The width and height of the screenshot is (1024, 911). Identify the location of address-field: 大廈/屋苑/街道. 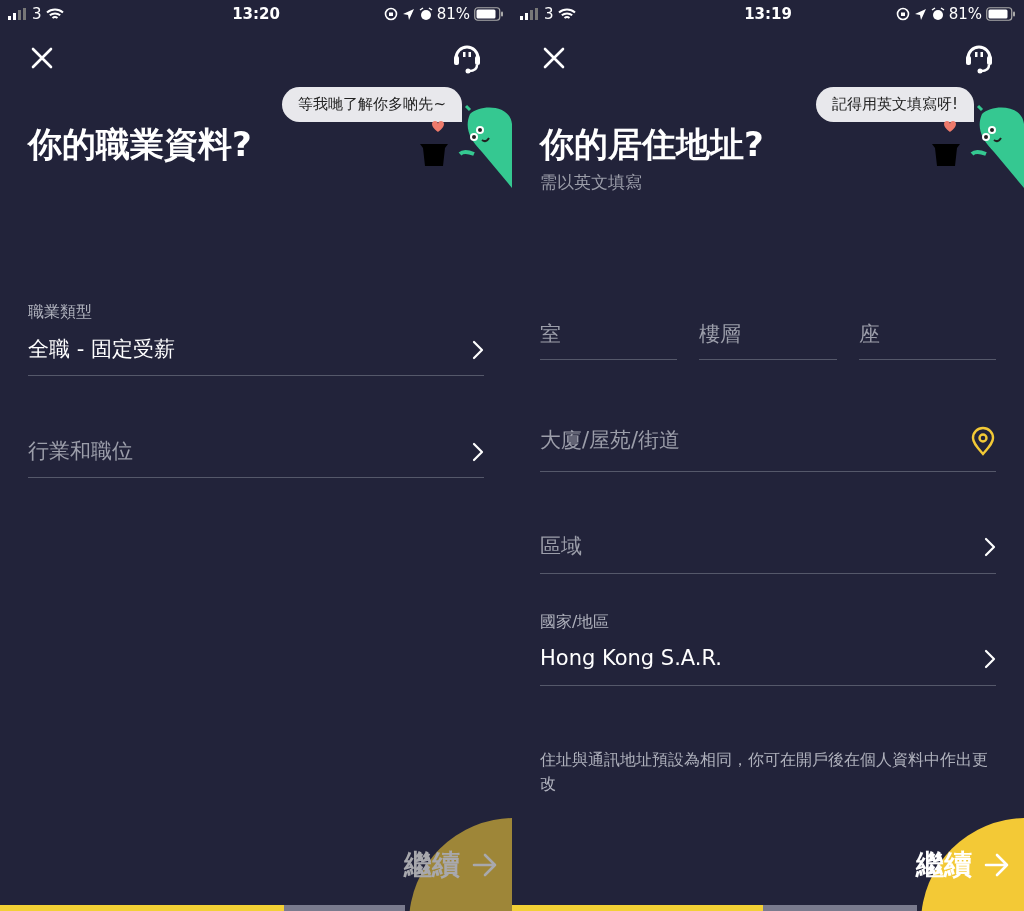
(755, 441).